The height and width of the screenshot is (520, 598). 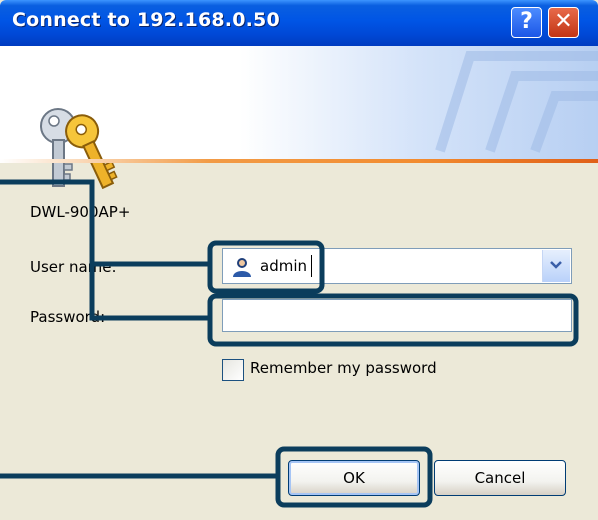 What do you see at coordinates (242, 267) in the screenshot?
I see `user-icon` at bounding box center [242, 267].